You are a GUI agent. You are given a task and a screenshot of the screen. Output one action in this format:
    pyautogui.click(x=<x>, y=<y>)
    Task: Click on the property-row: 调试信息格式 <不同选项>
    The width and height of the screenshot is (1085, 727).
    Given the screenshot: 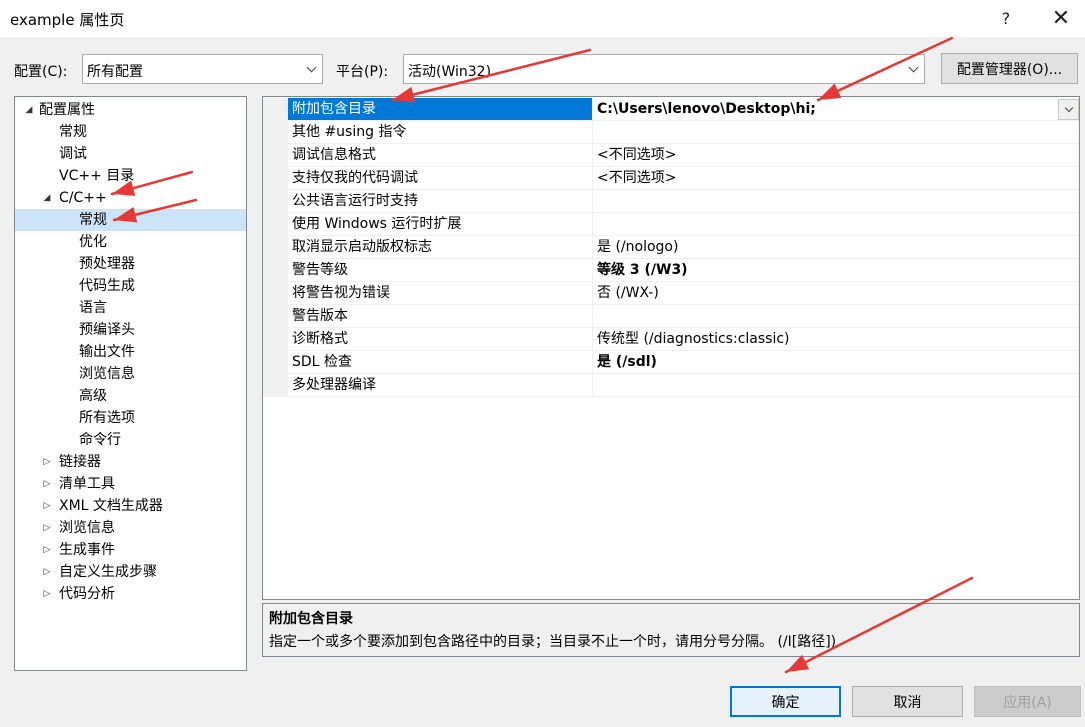 What is the action you would take?
    pyautogui.click(x=671, y=155)
    